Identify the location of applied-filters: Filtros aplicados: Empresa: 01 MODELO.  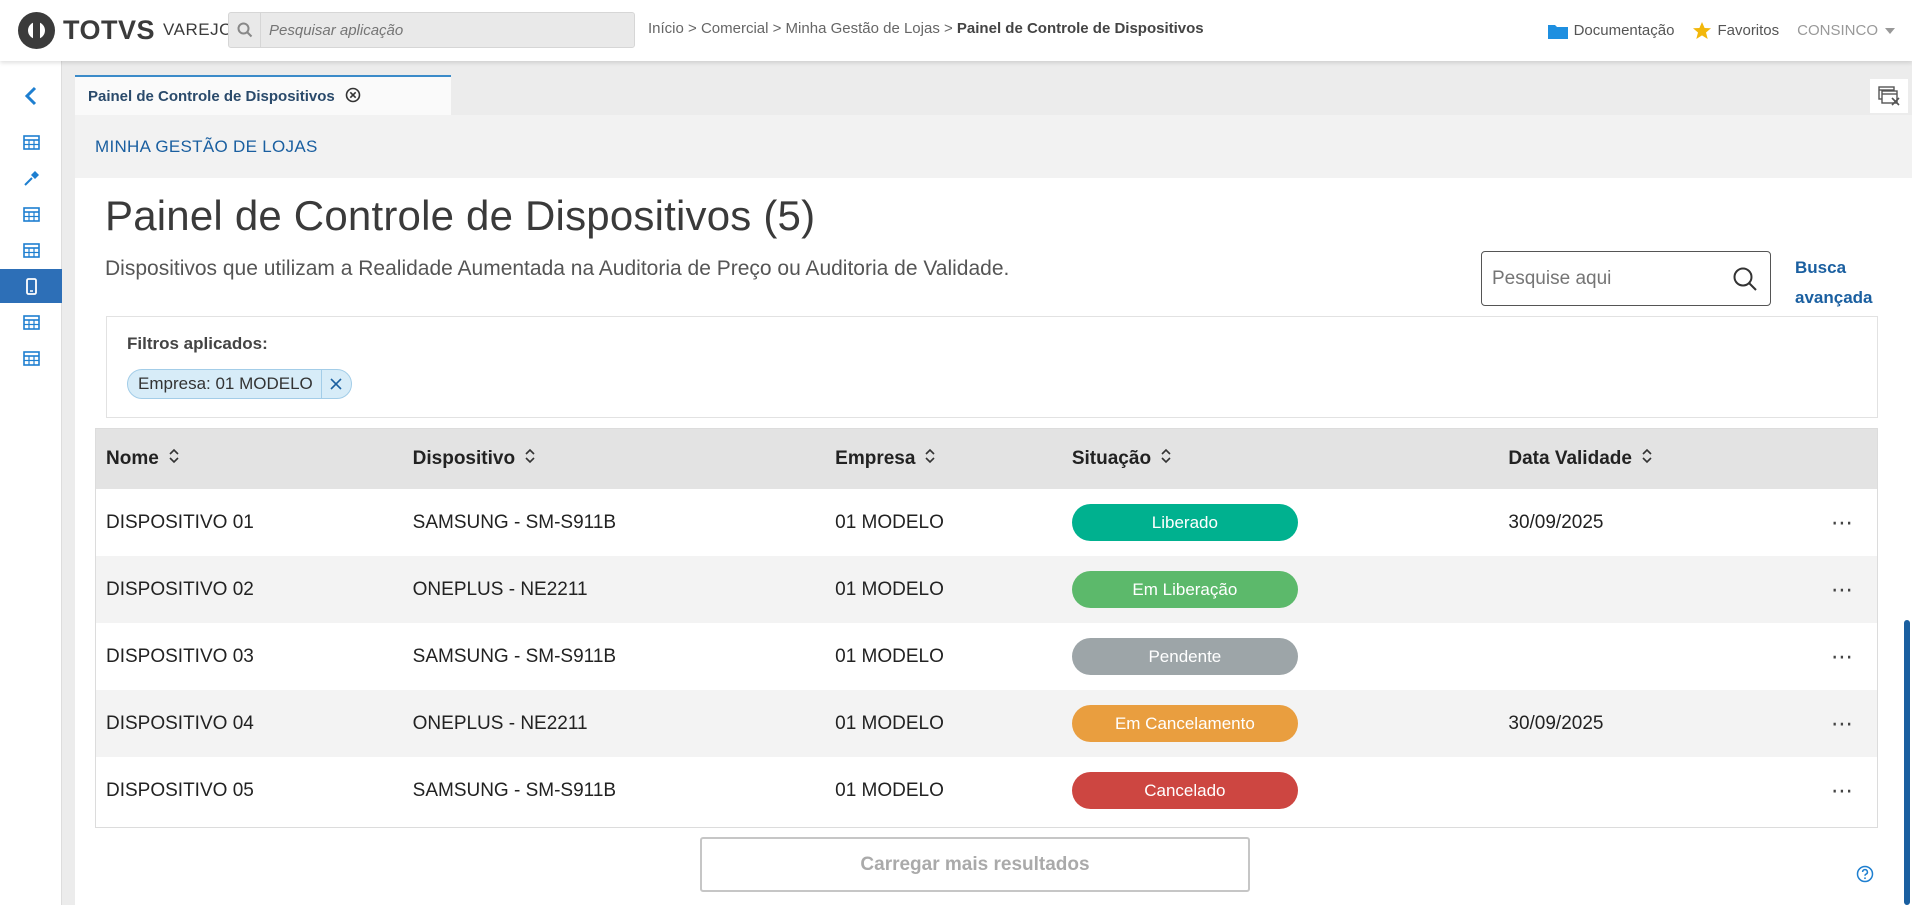
(992, 367).